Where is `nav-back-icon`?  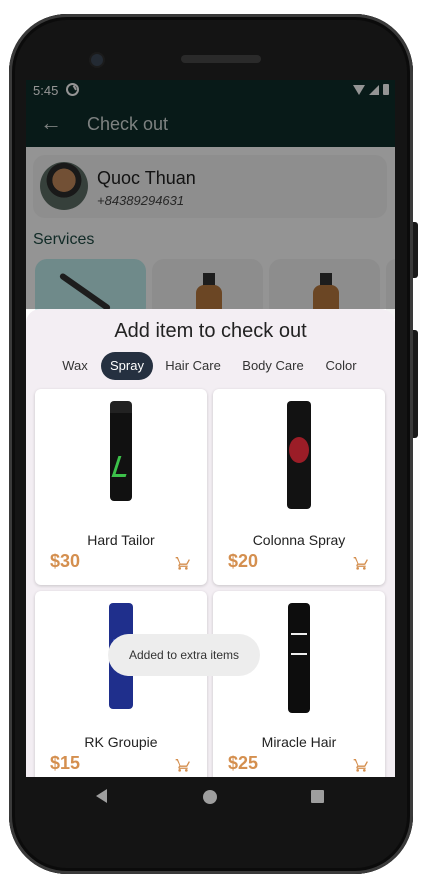 nav-back-icon is located at coordinates (101, 796).